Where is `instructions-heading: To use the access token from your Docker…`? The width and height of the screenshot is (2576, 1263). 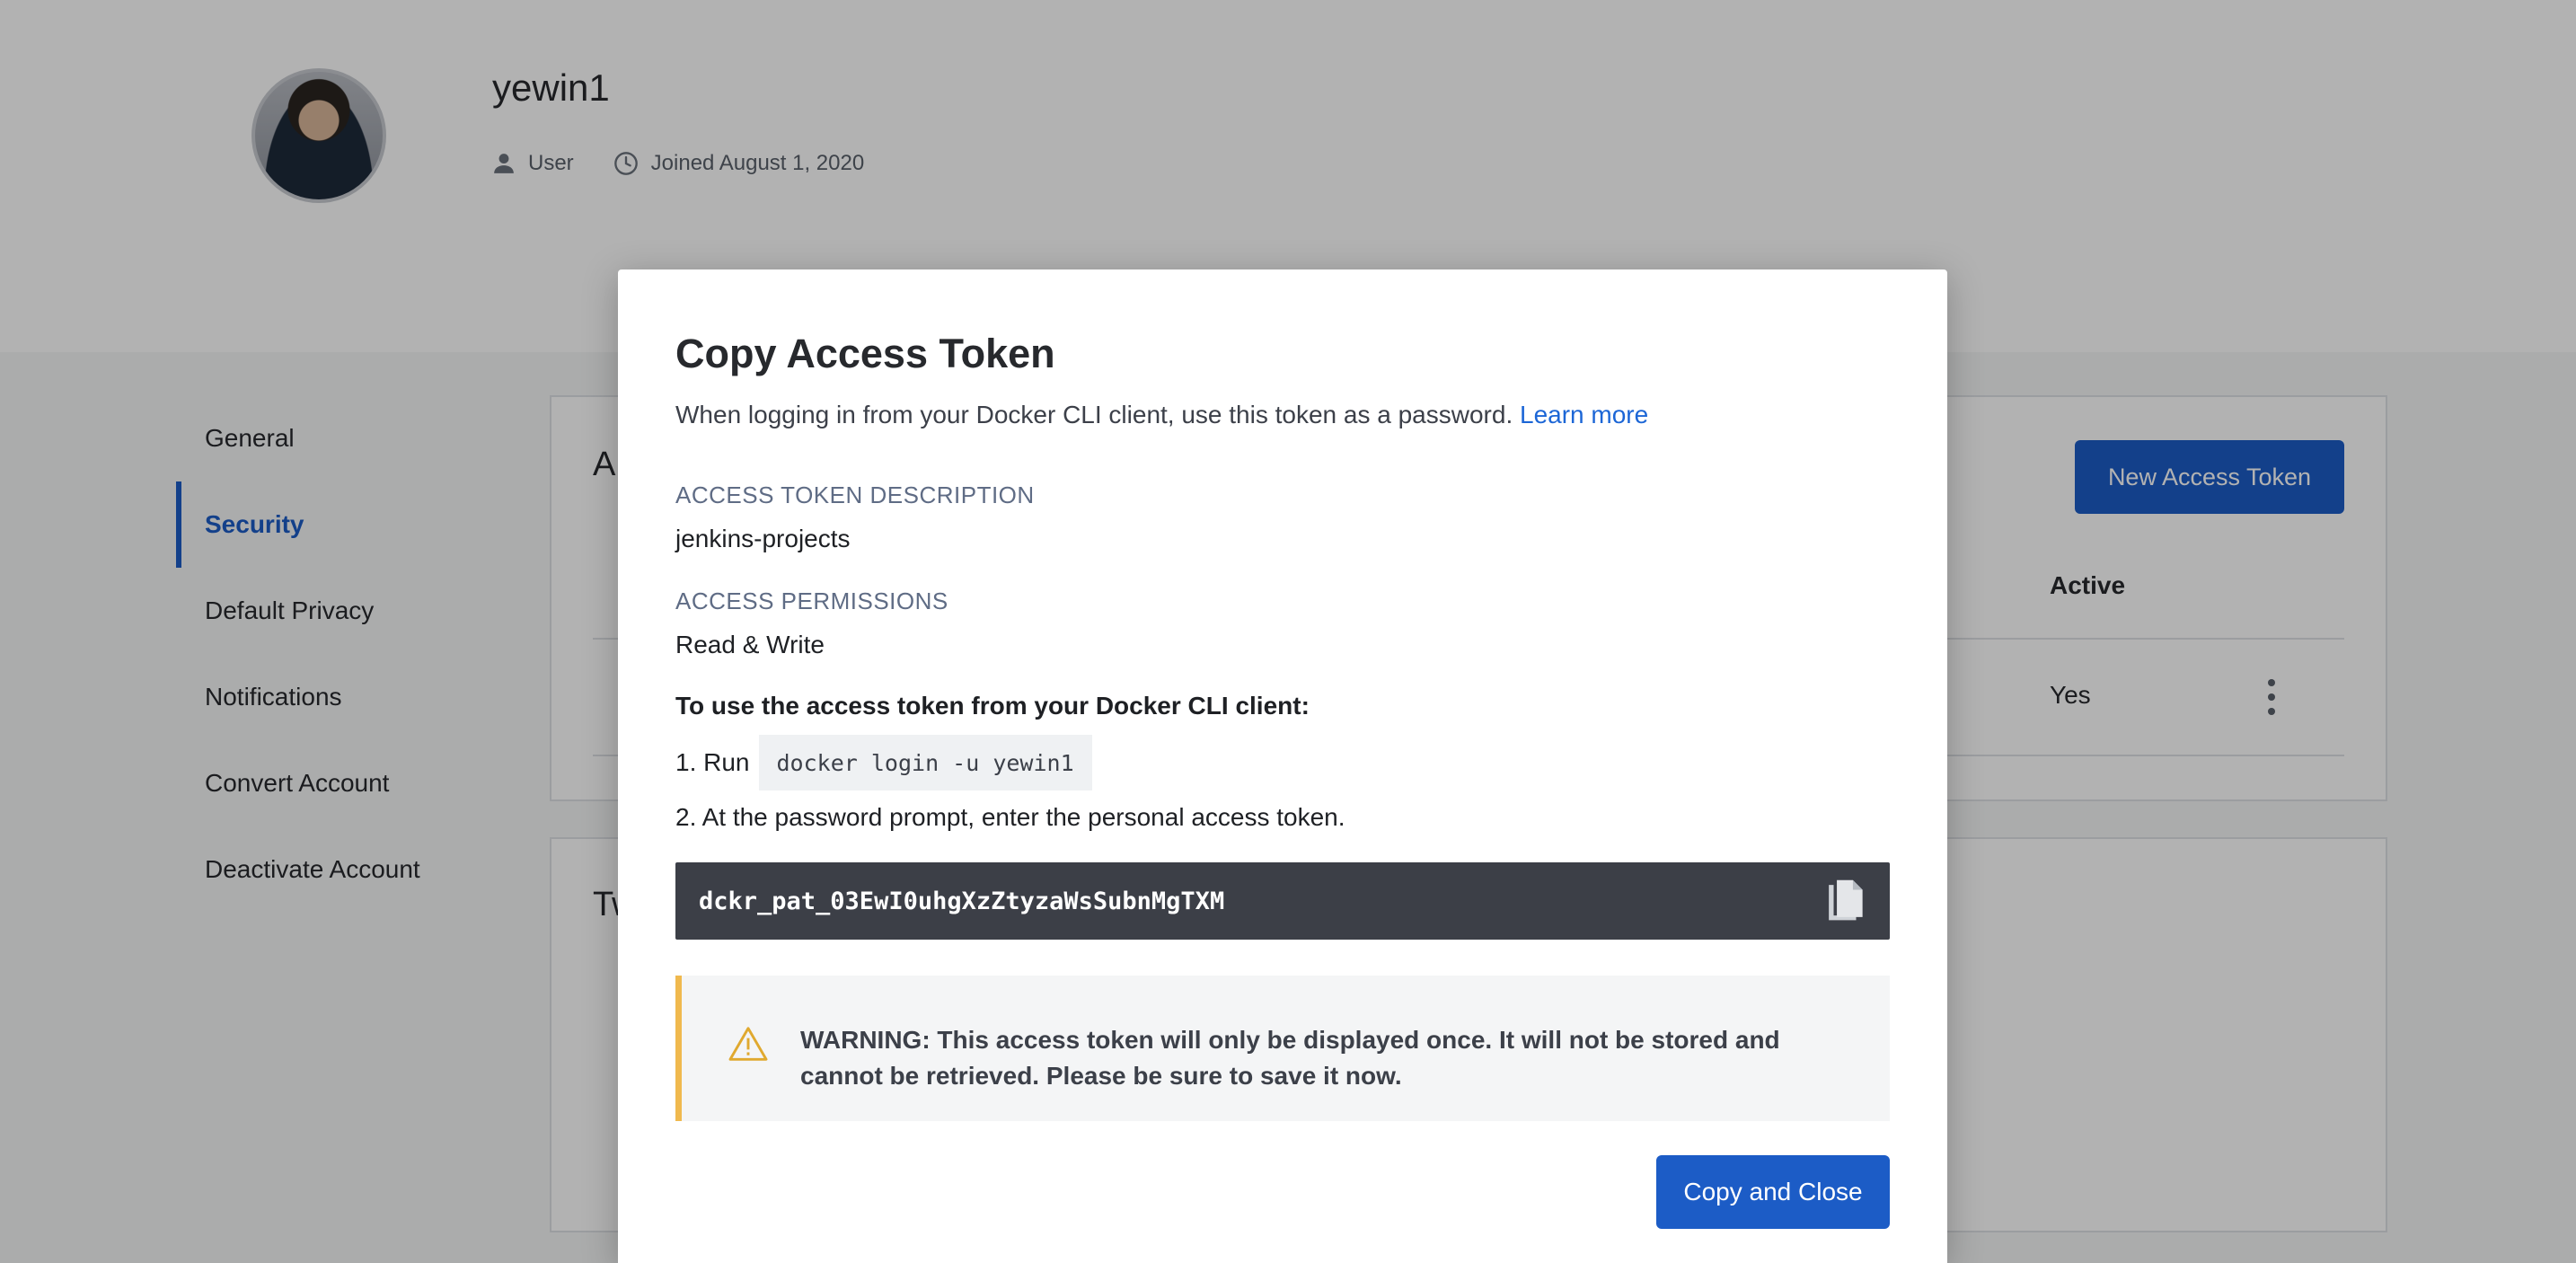
instructions-heading: To use the access token from your Docker… is located at coordinates (992, 706).